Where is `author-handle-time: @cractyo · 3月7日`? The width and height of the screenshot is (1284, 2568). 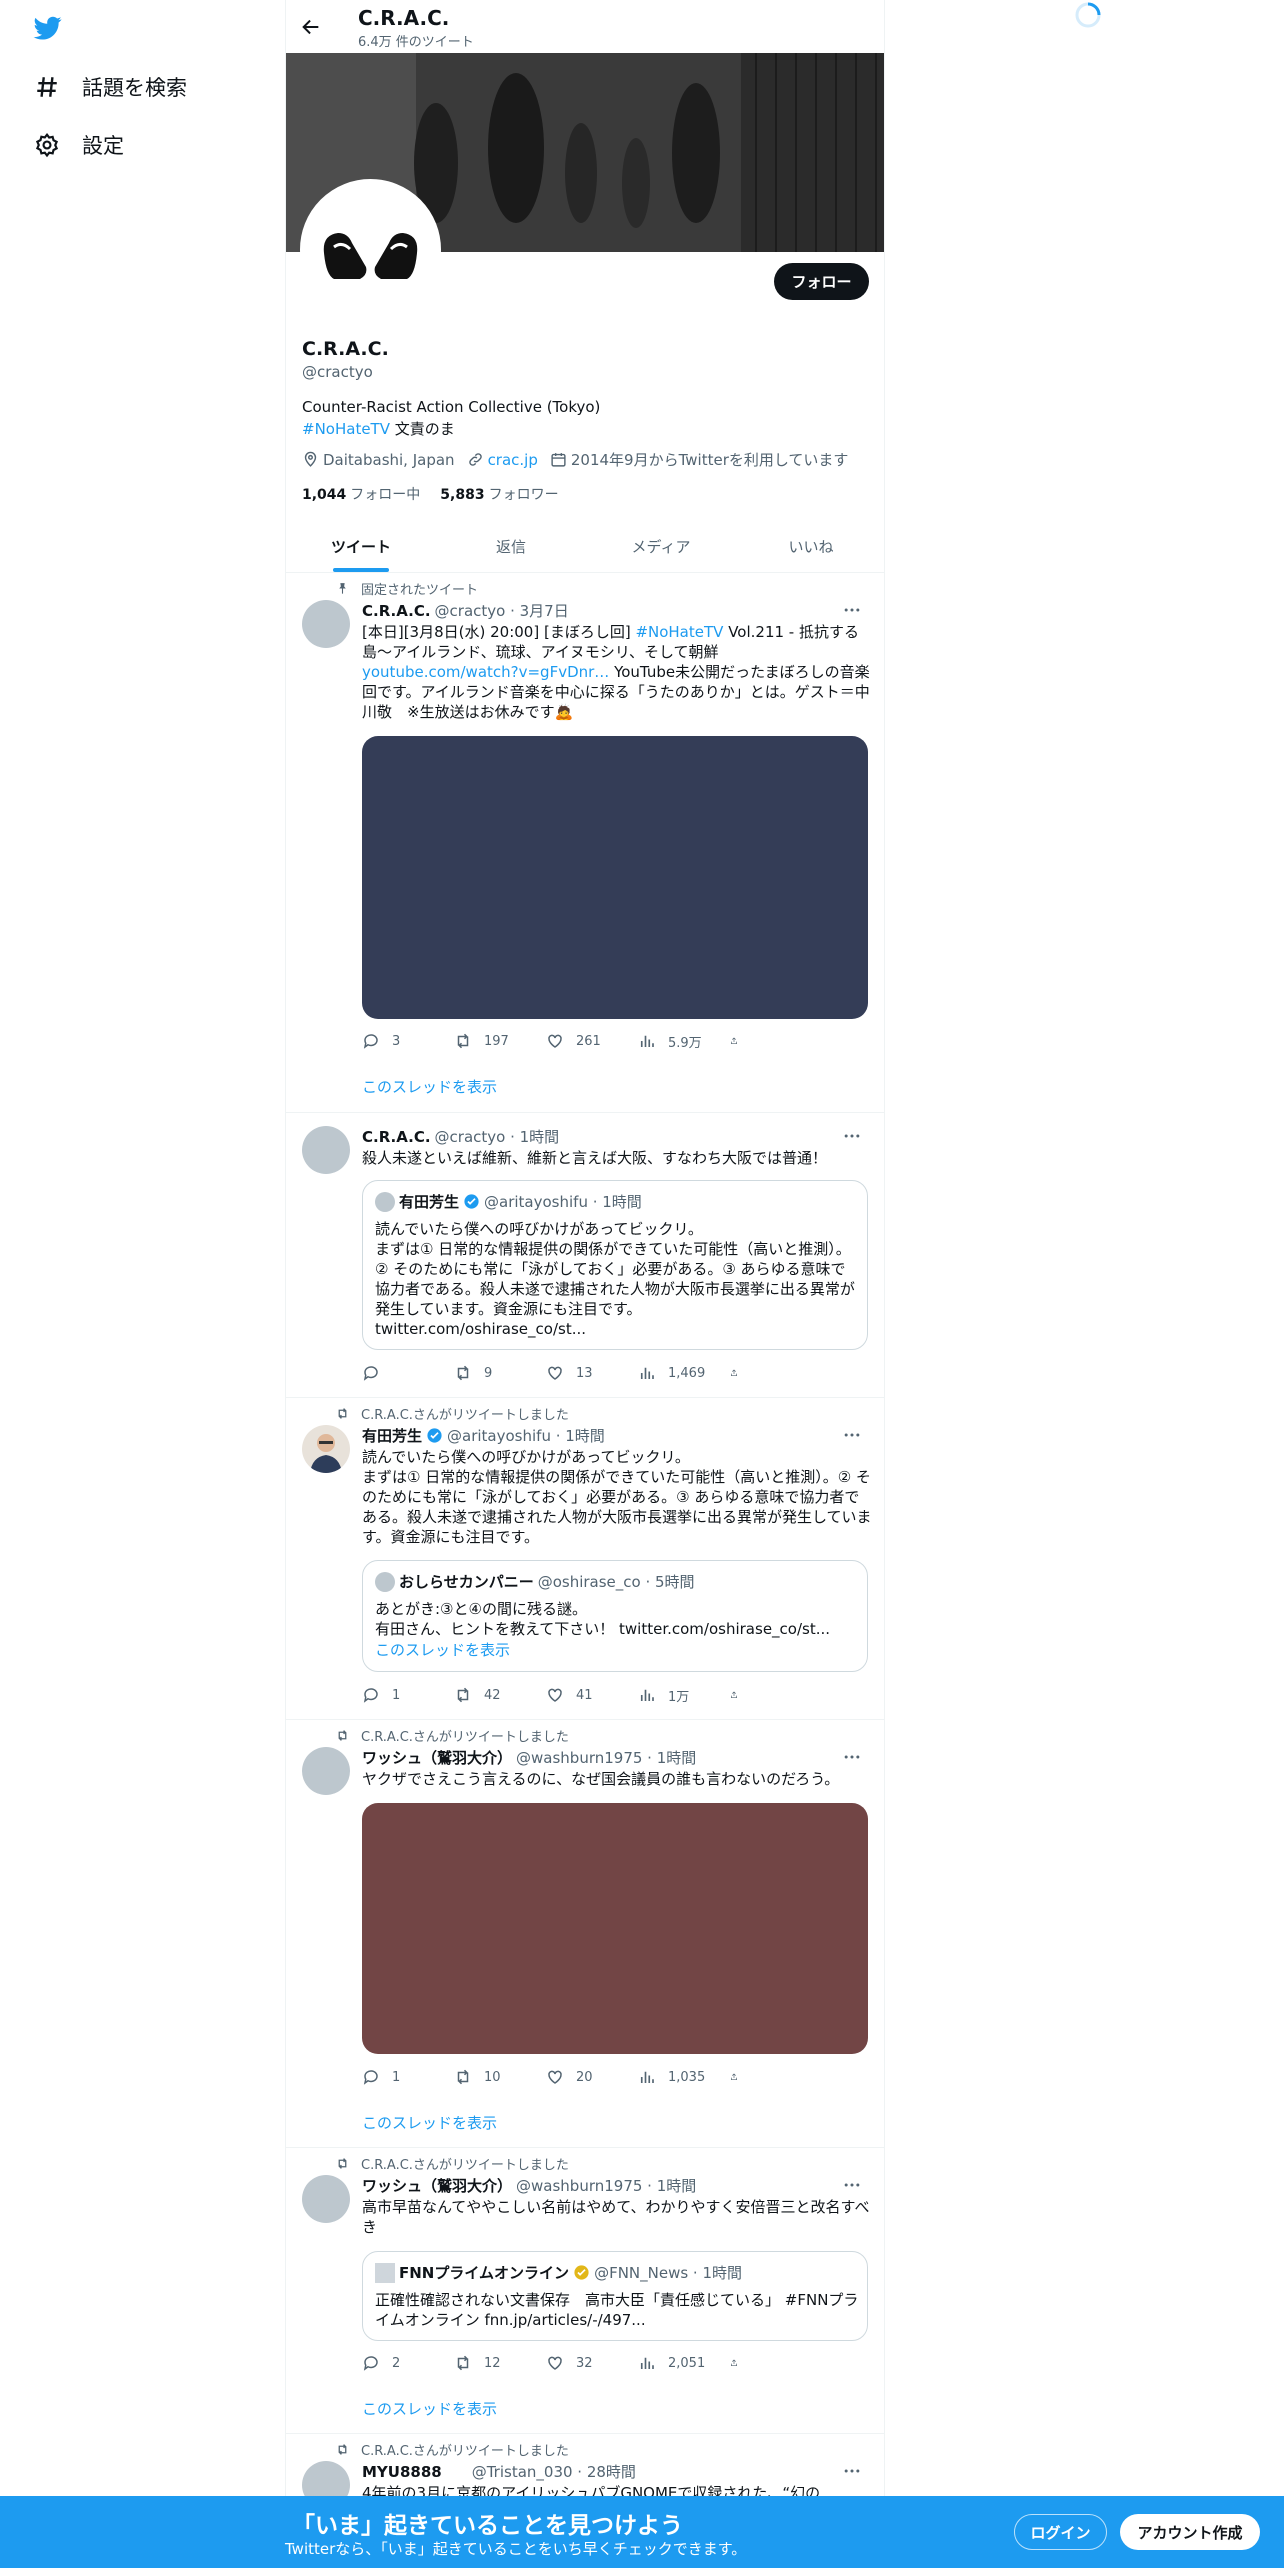 author-handle-time: @cractyo · 3月7日 is located at coordinates (502, 610).